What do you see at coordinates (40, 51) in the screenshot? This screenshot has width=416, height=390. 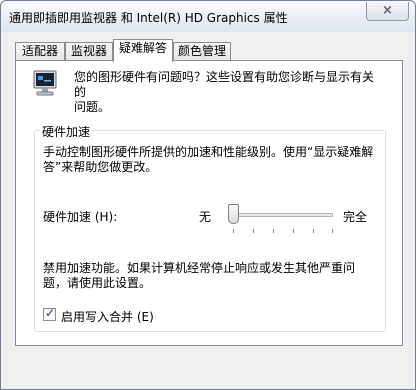 I see `tab-adapter: 适配器` at bounding box center [40, 51].